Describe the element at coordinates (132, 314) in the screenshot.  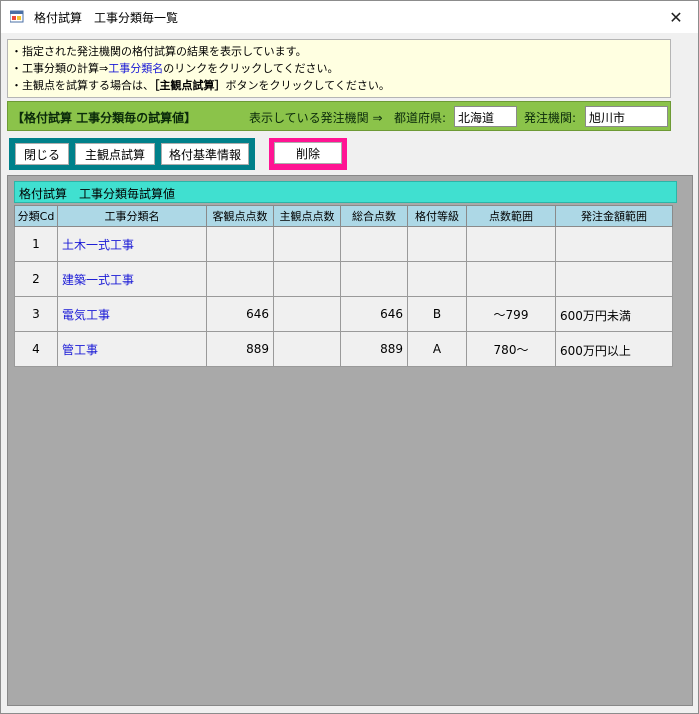
I see `cell-name-link: 電気工事` at that location.